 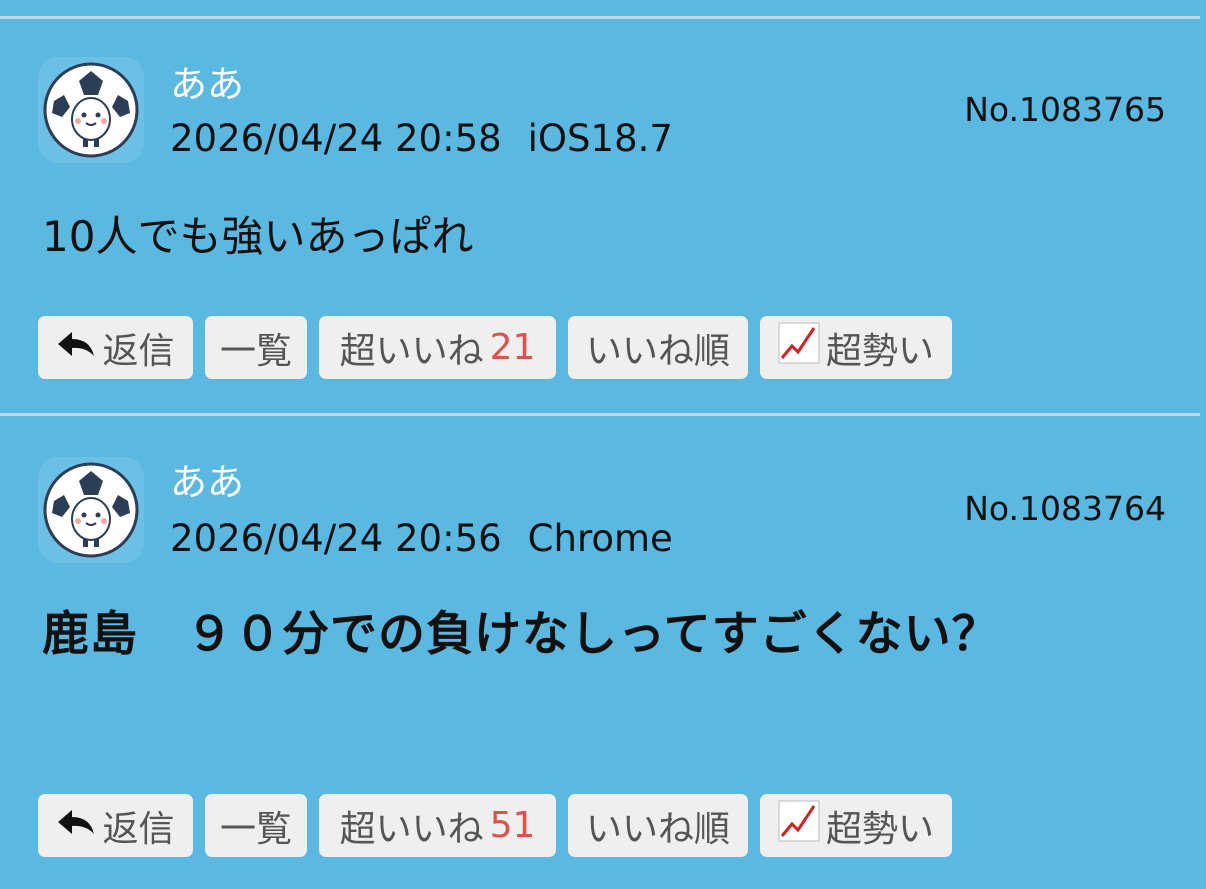 I want to click on super-like-button: 超いいね 21, so click(x=437, y=347).